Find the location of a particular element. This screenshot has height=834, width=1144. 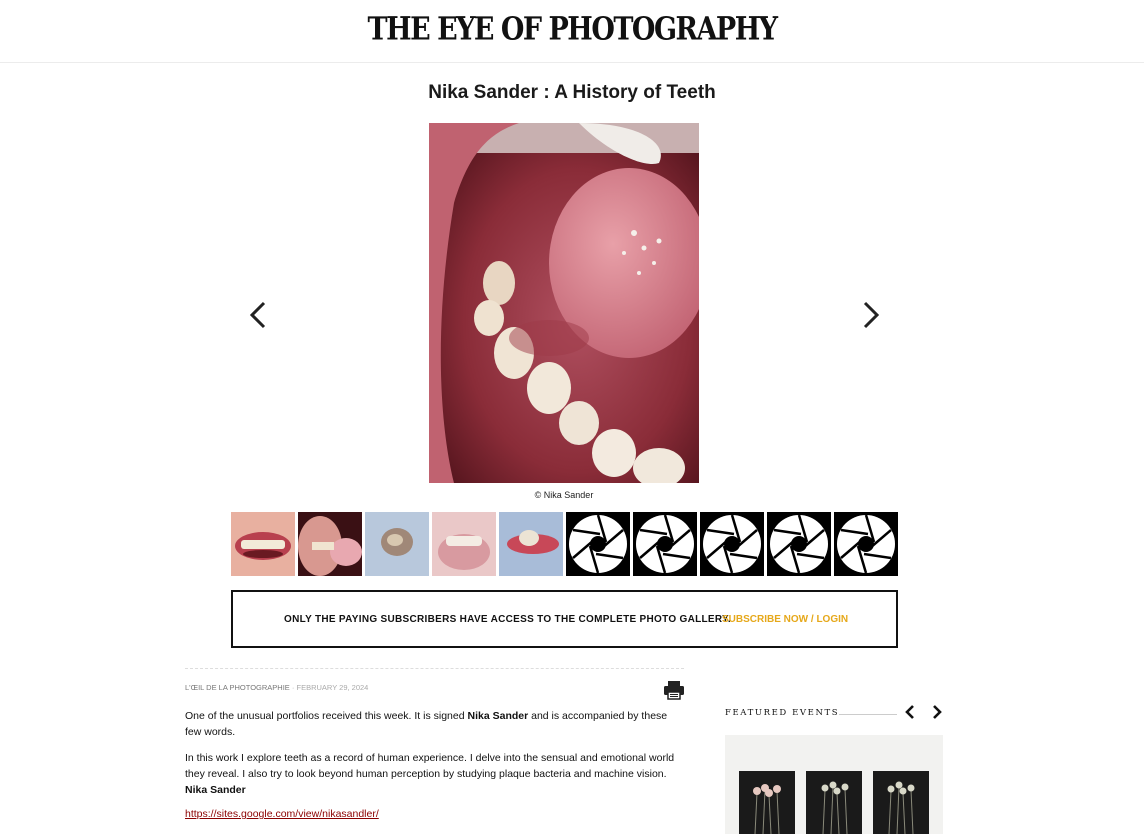

thumbnail-tooth-object is located at coordinates (397, 544).